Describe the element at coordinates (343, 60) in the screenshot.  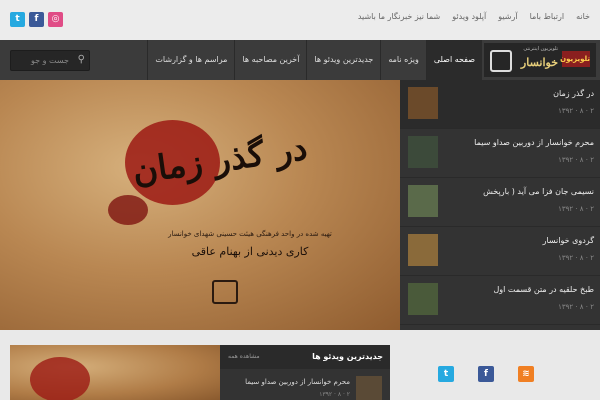
I see `nav-item-latest-videos: جدیدترین ویدئو ها` at that location.